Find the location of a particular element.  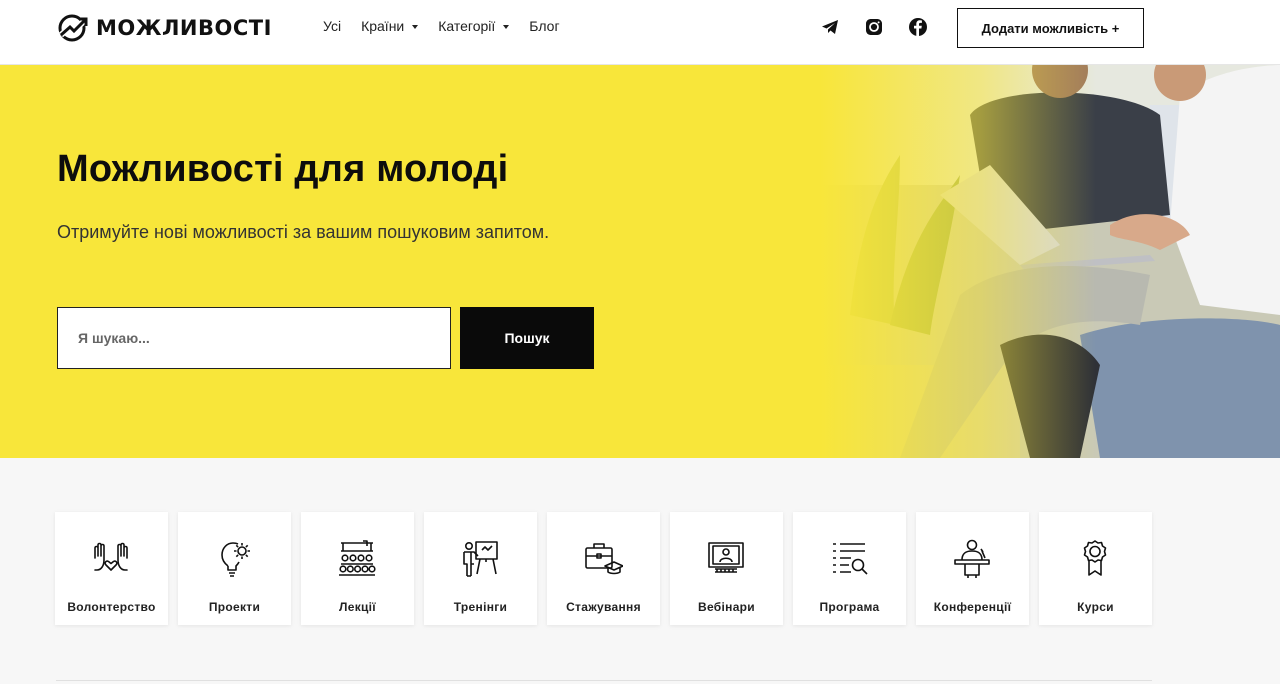

category-trainings: Тренінги is located at coordinates (480, 568).